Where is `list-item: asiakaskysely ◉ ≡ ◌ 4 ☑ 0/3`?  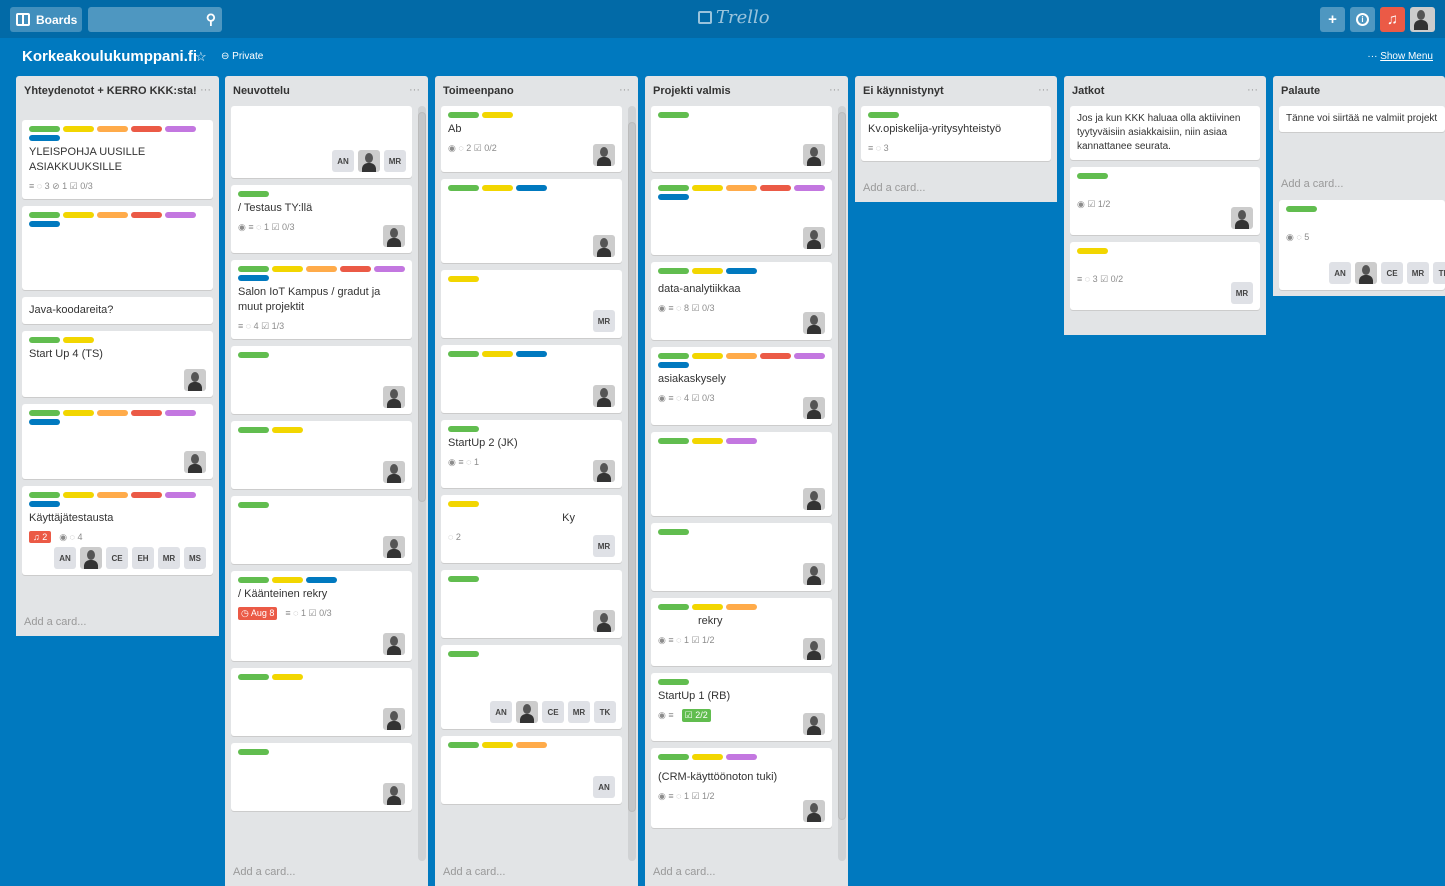
list-item: asiakaskysely ◉ ≡ ◌ 4 ☑ 0/3 is located at coordinates (741, 386).